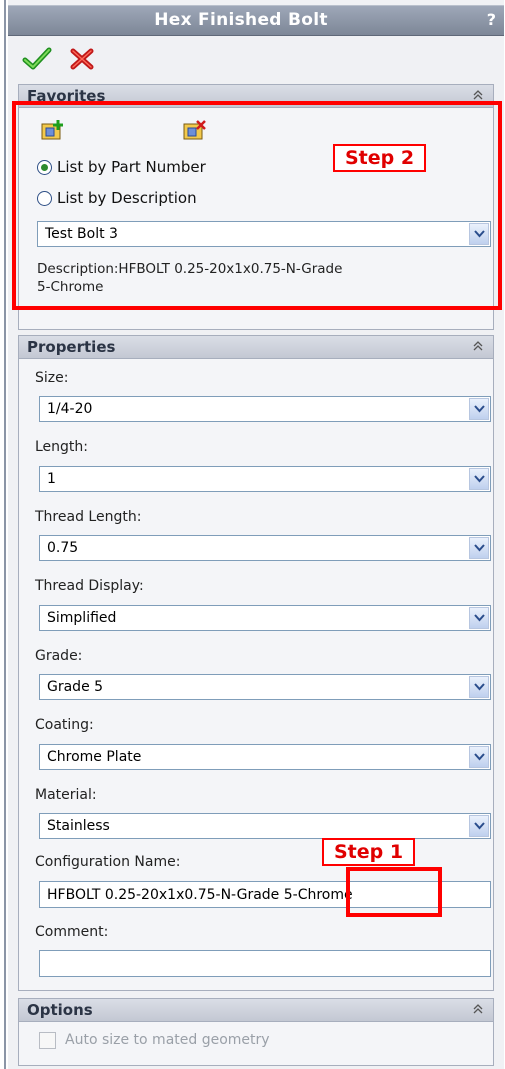 The width and height of the screenshot is (505, 1069). Describe the element at coordinates (47, 1040) in the screenshot. I see `auto-size-checkbox` at that location.